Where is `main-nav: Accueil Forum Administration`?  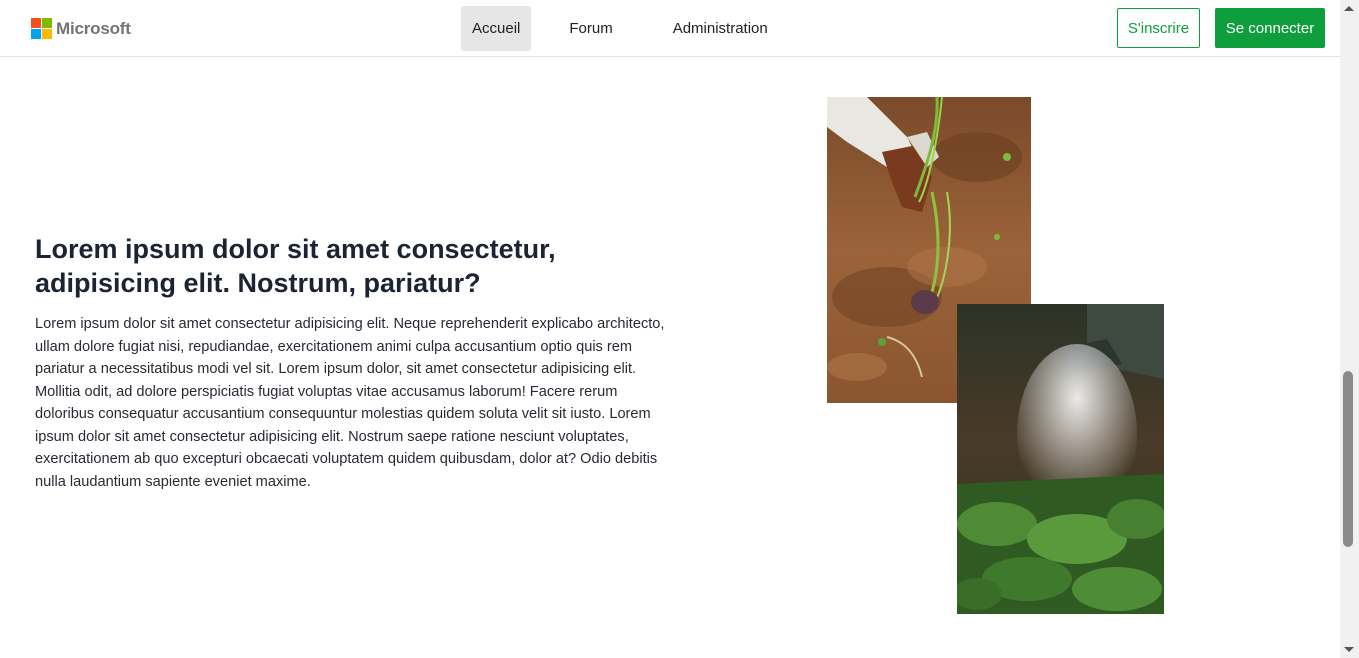
main-nav: Accueil Forum Administration is located at coordinates (620, 28).